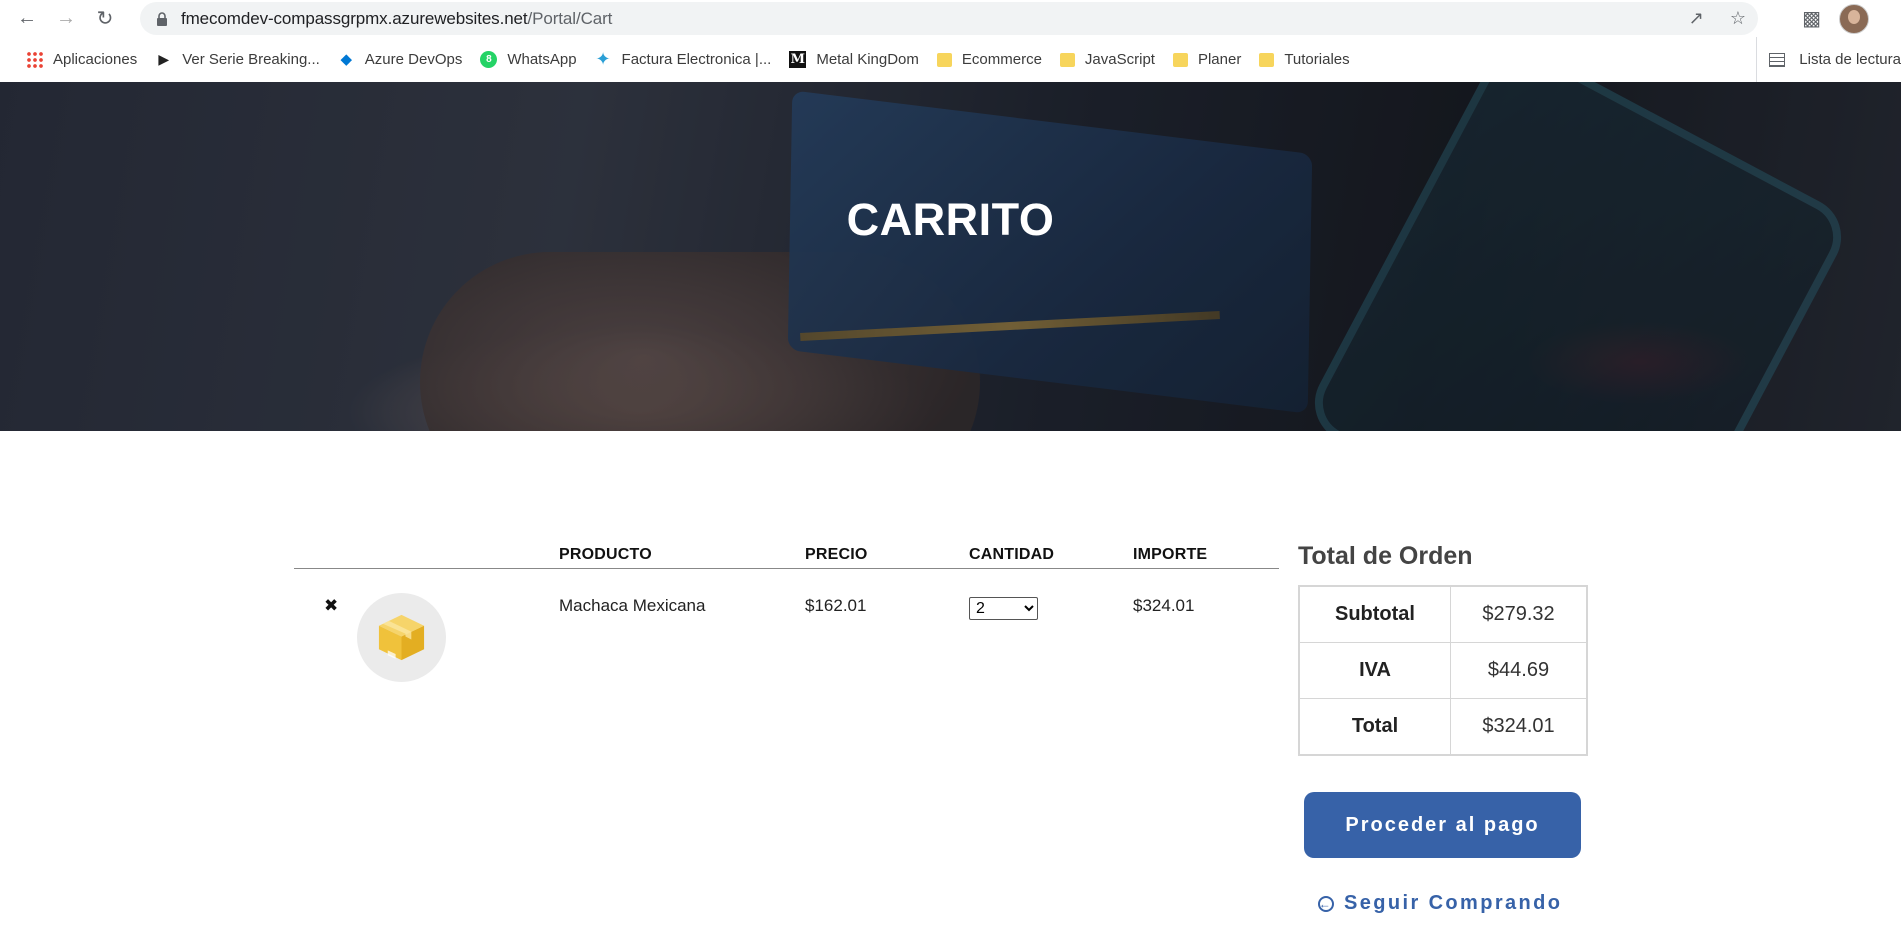  I want to click on total-value: $324.01, so click(1519, 727).